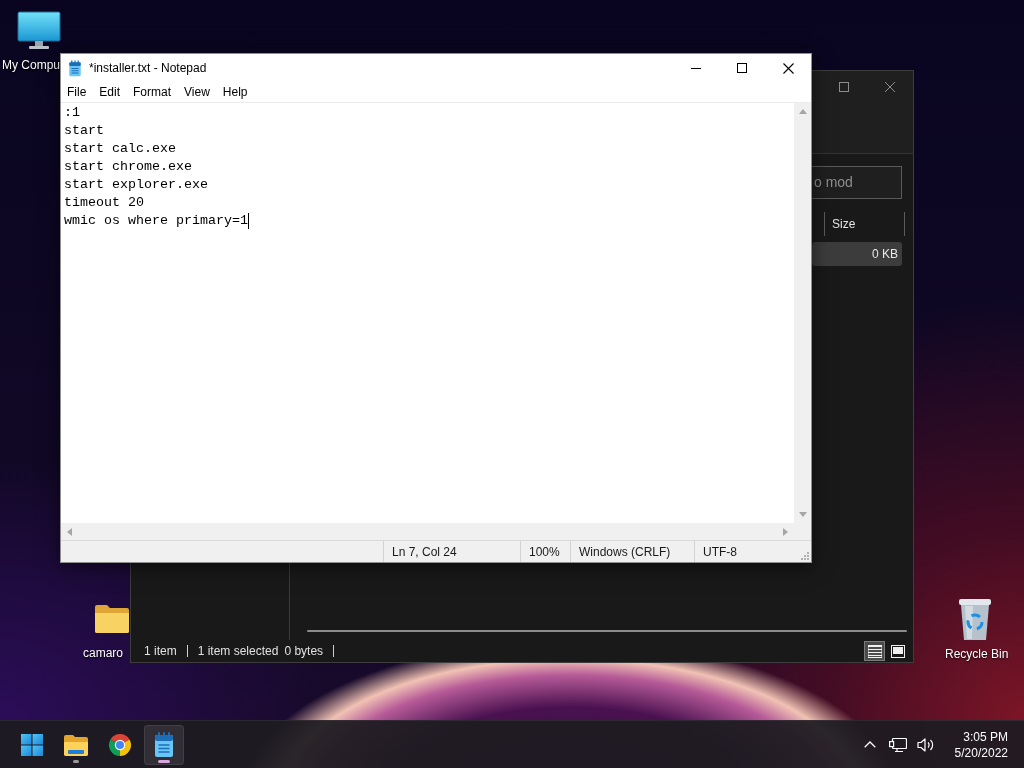  I want to click on desktop-icon-label: camaro, so click(103, 653).